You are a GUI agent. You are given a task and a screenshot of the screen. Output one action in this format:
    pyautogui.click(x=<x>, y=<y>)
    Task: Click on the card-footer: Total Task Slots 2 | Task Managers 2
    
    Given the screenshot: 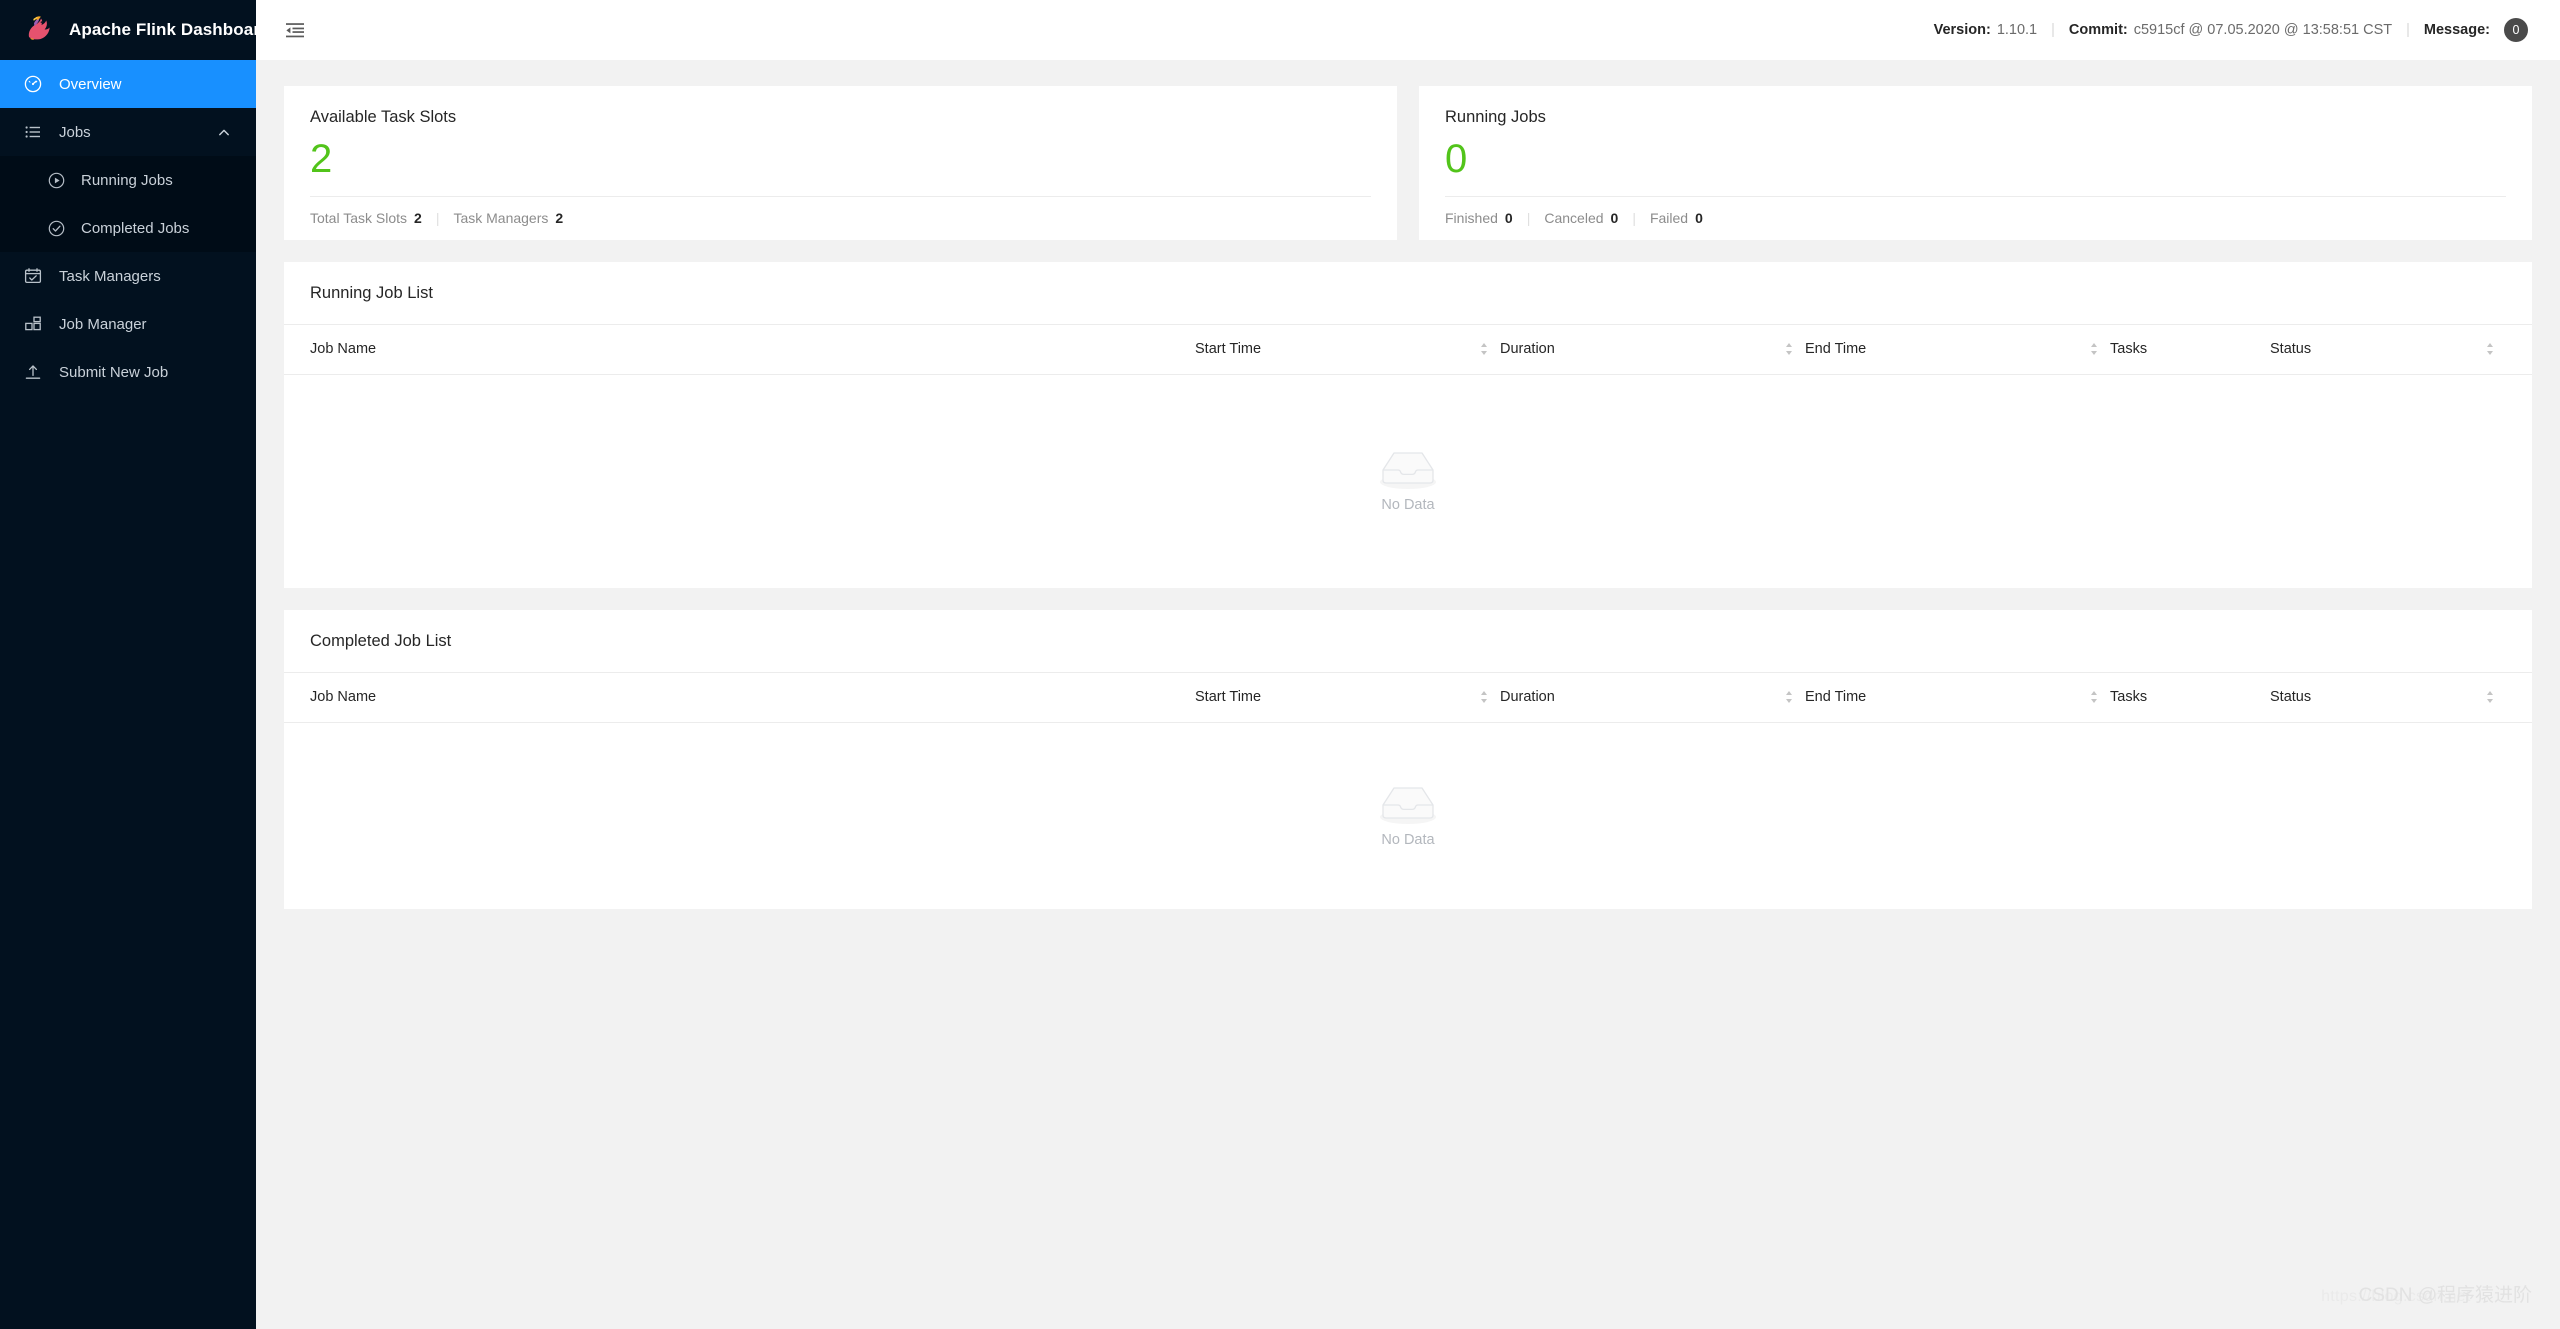 What is the action you would take?
    pyautogui.click(x=840, y=218)
    